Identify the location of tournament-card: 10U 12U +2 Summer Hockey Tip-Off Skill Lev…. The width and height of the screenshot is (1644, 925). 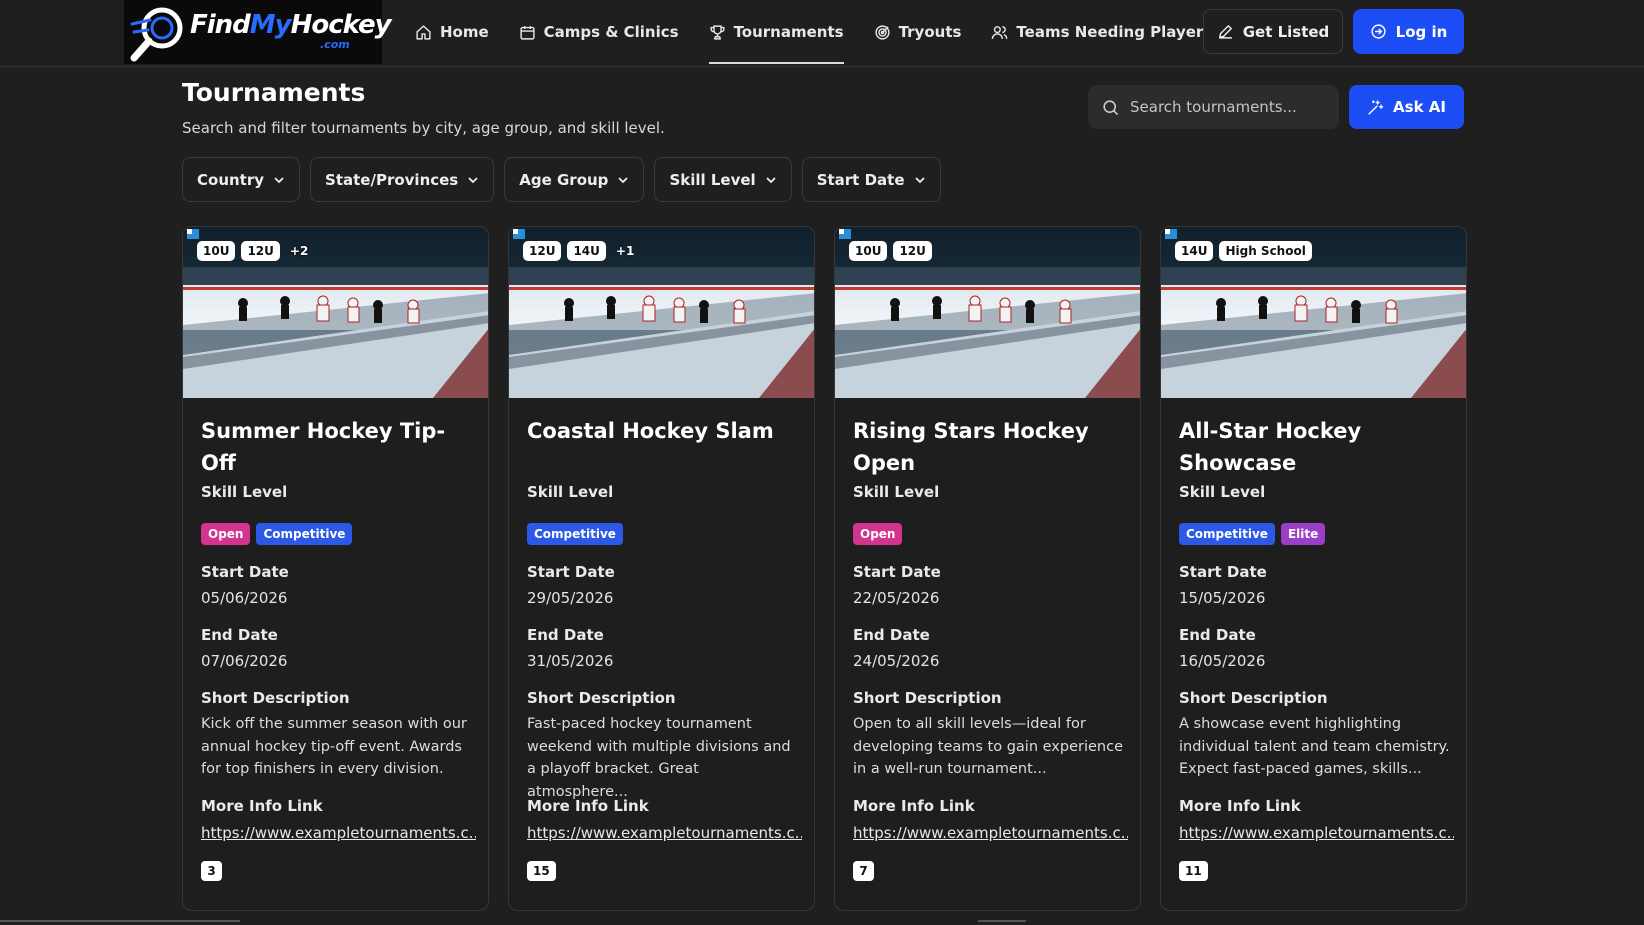
(335, 568).